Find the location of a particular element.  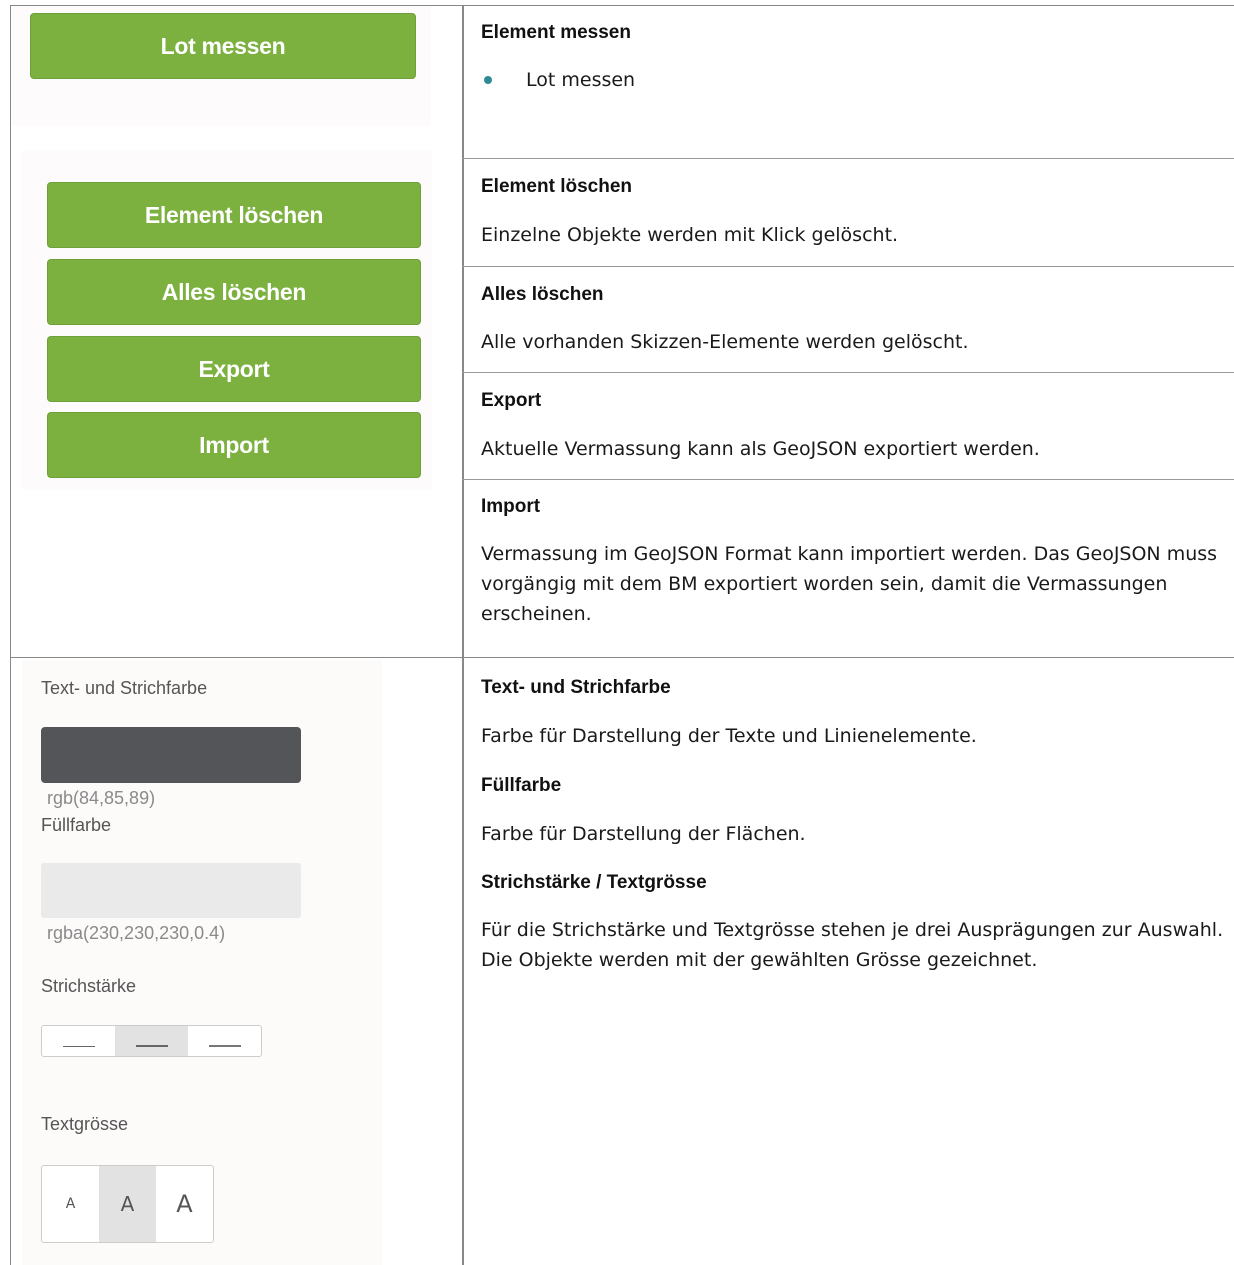

text-size-medium-option: A is located at coordinates (127, 1204).